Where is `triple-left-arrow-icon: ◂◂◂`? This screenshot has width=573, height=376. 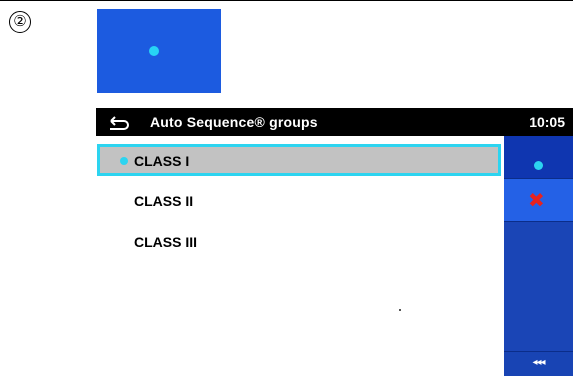
triple-left-arrow-icon: ◂◂◂ is located at coordinates (538, 362).